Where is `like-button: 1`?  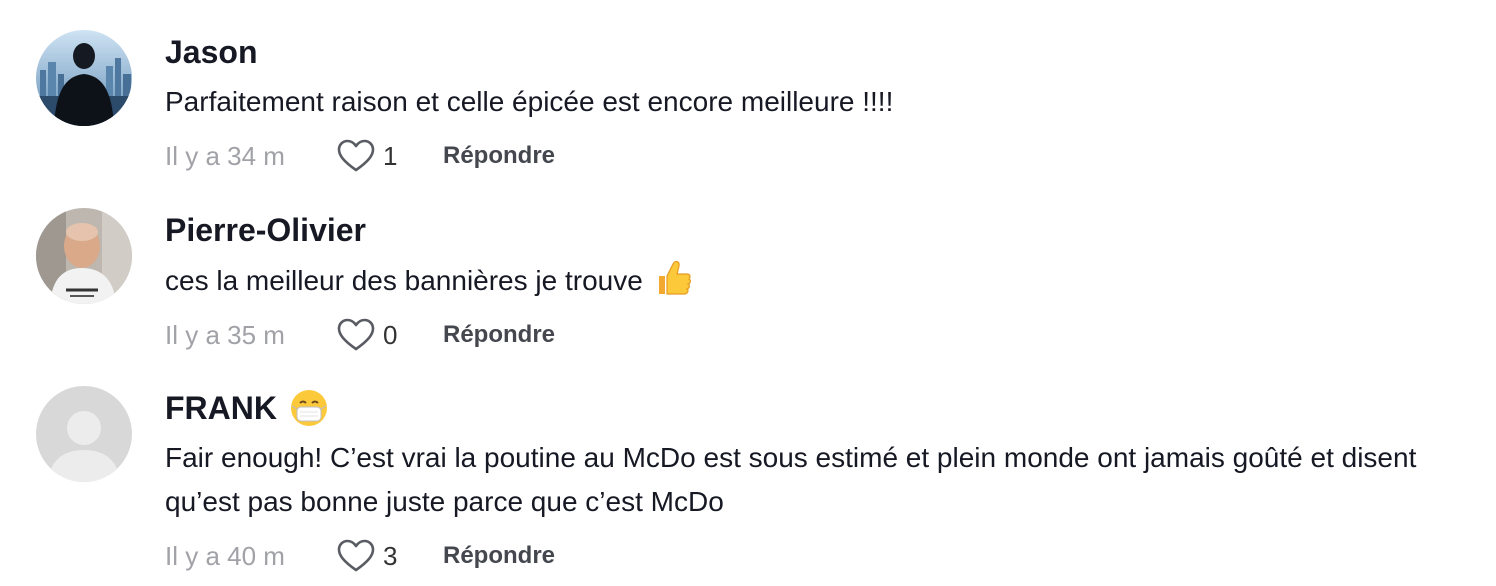
like-button: 1 is located at coordinates (390, 156).